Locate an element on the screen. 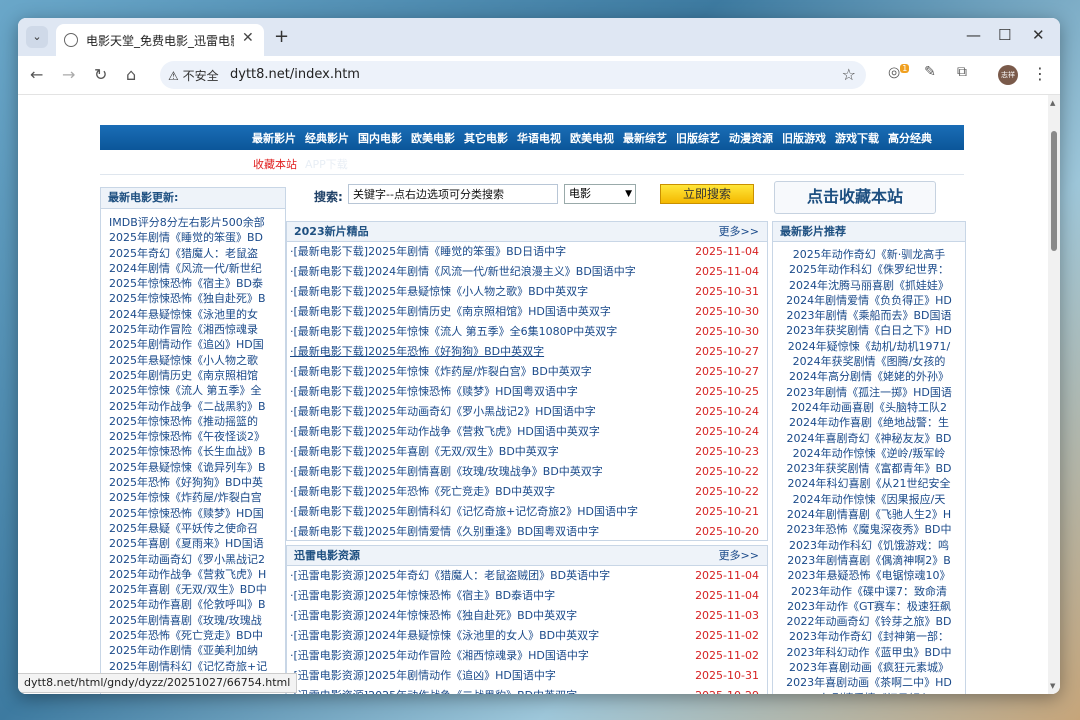  active-tab: 电影天堂_免费电影_迅雷电影下载 ✕ is located at coordinates (160, 40).